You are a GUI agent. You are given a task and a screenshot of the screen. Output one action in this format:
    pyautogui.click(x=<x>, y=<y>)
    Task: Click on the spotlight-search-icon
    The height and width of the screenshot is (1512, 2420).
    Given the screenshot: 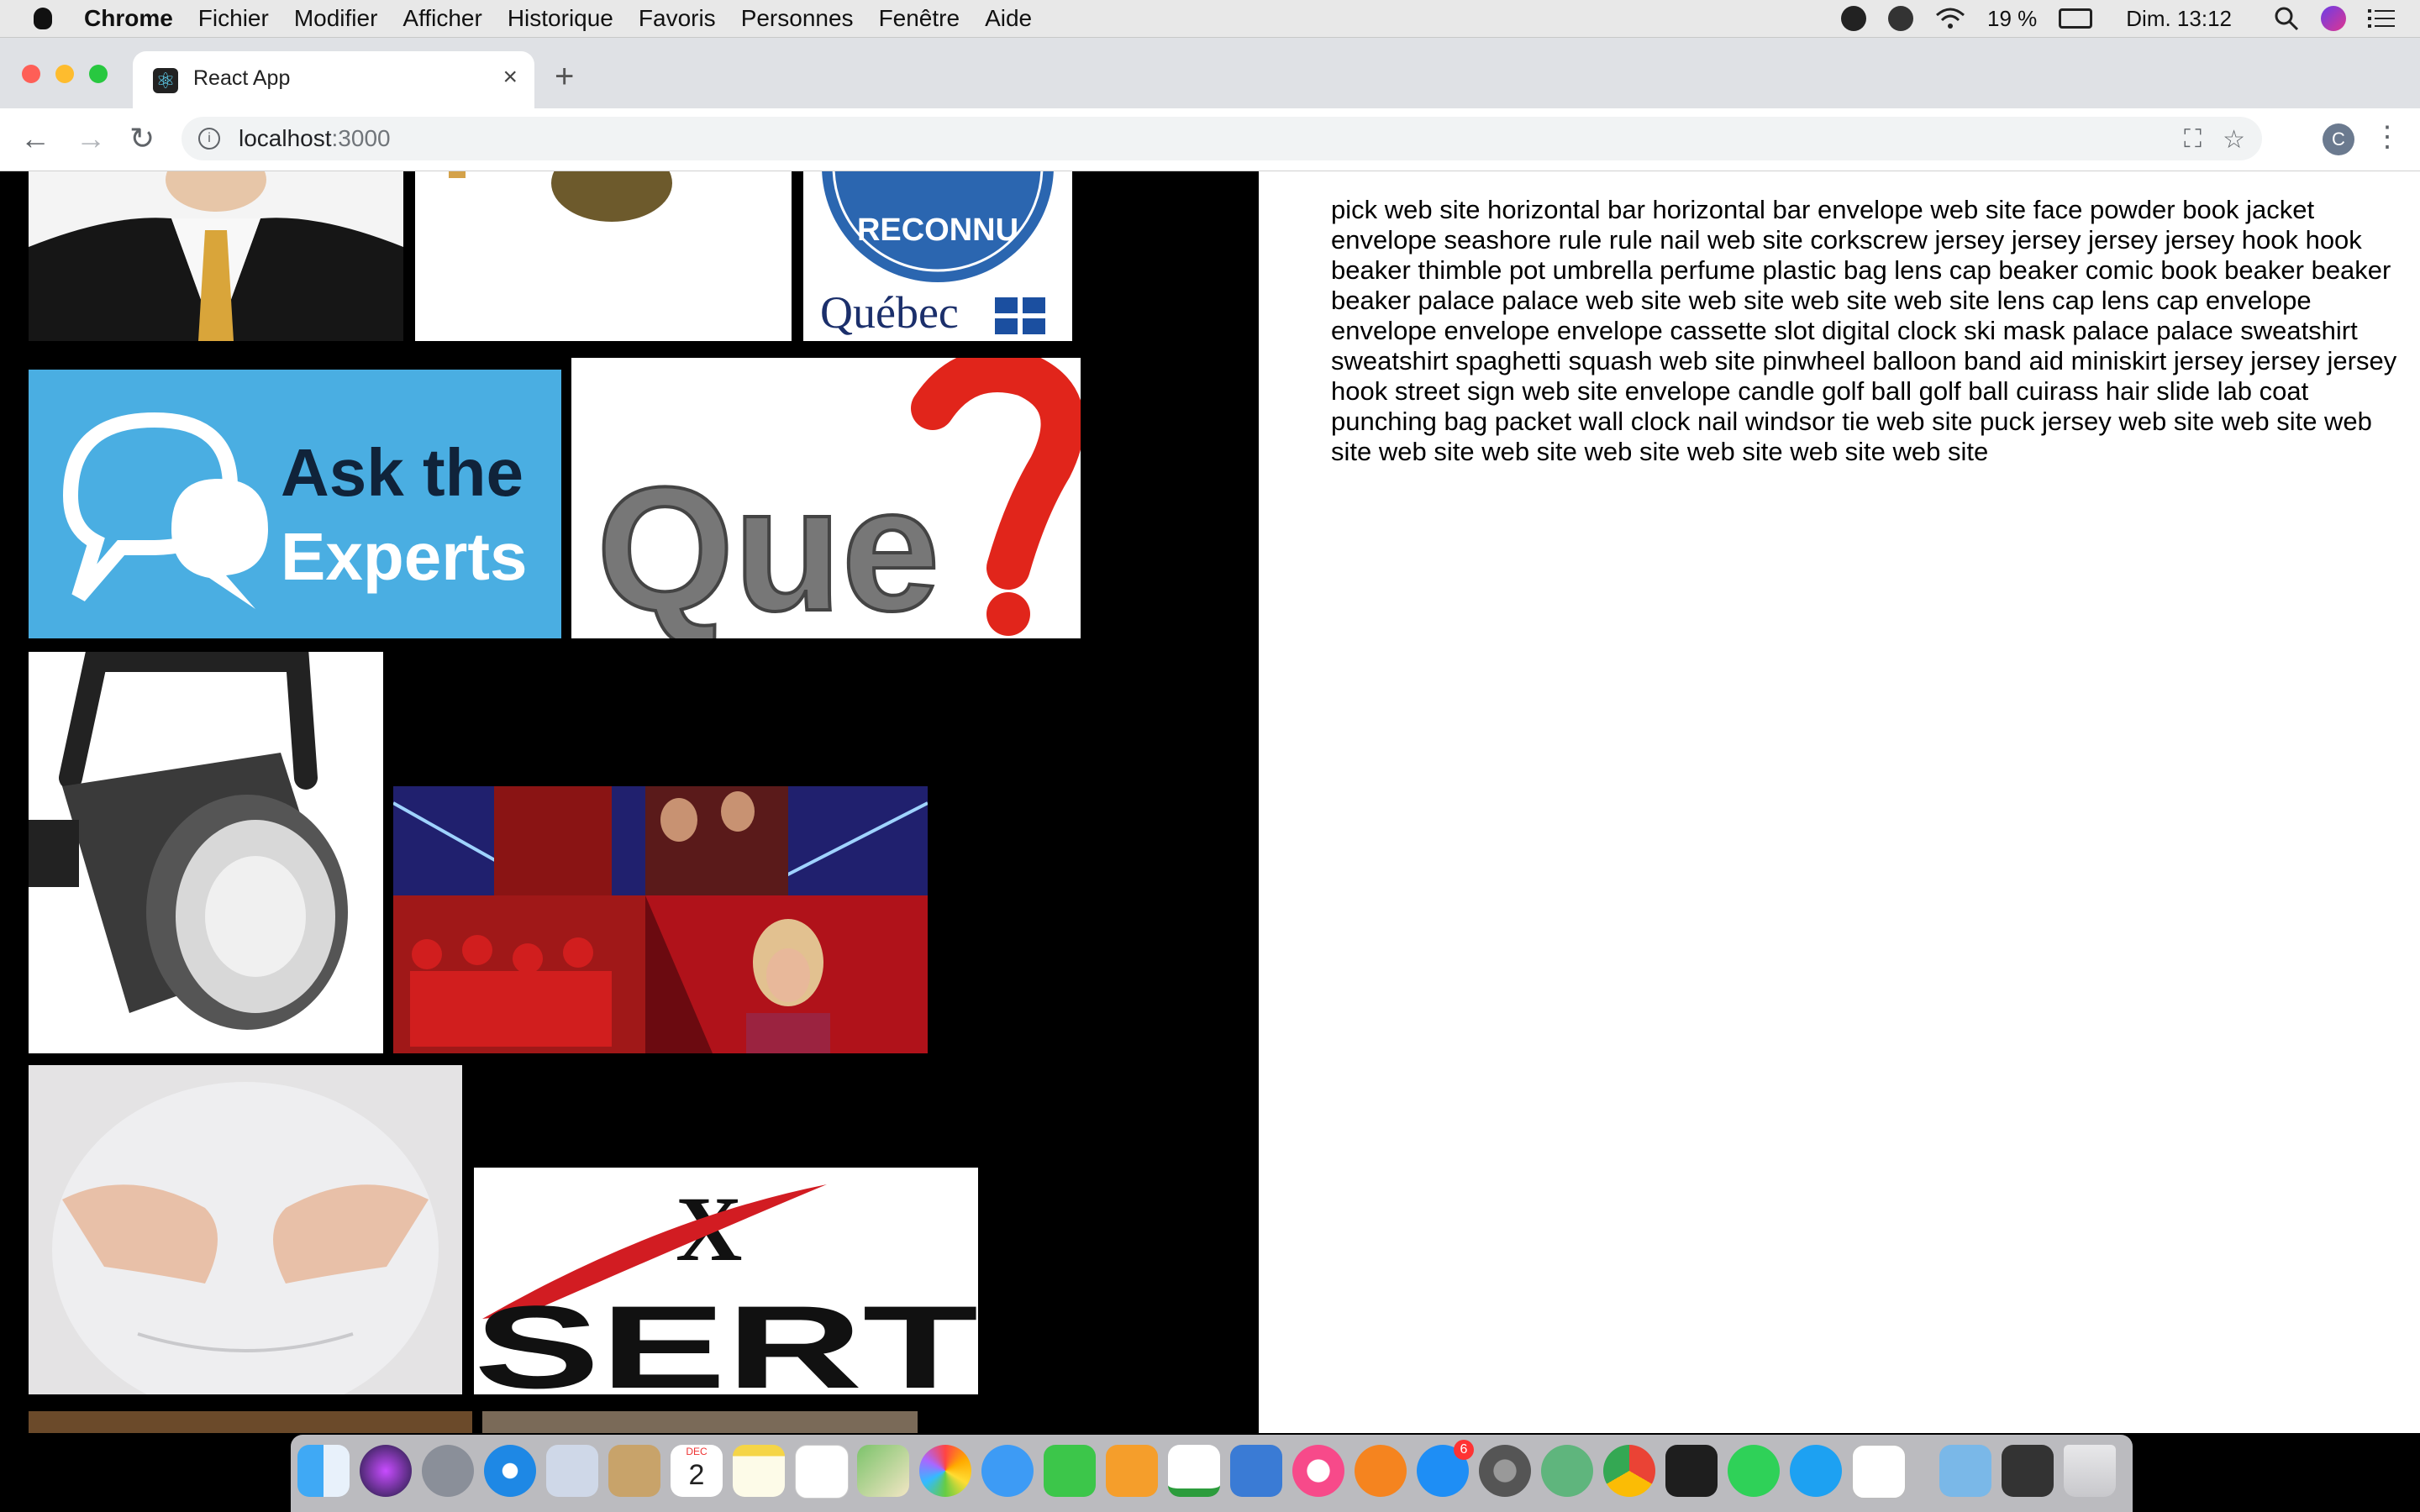 What is the action you would take?
    pyautogui.click(x=2286, y=18)
    